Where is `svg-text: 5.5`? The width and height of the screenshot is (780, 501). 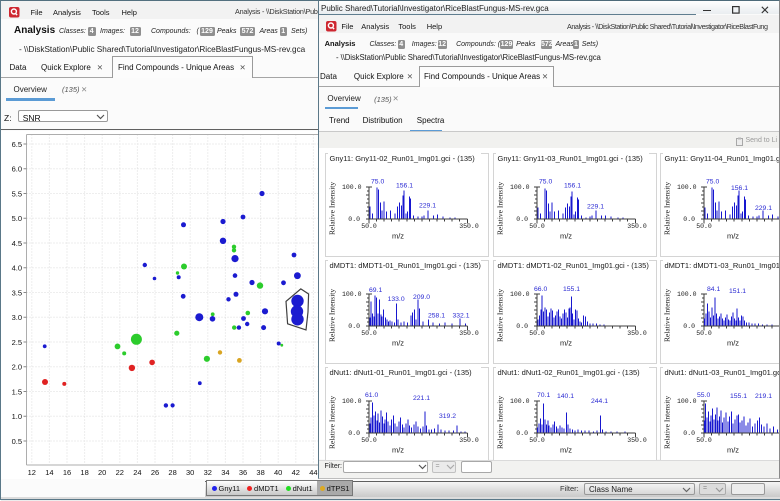
svg-text: 5.5 is located at coordinates (17, 193).